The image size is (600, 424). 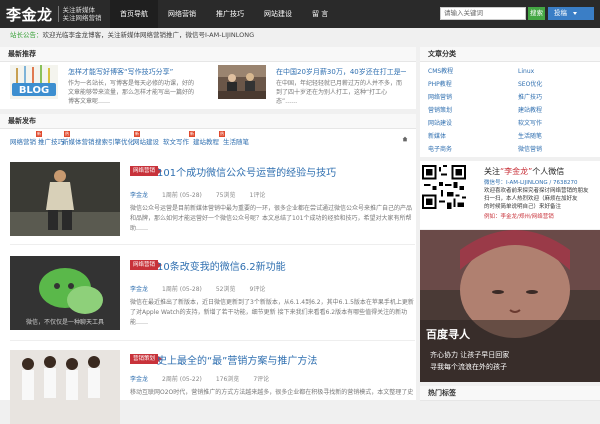 I want to click on nav-item-guestbook: 留 言, so click(x=320, y=14).